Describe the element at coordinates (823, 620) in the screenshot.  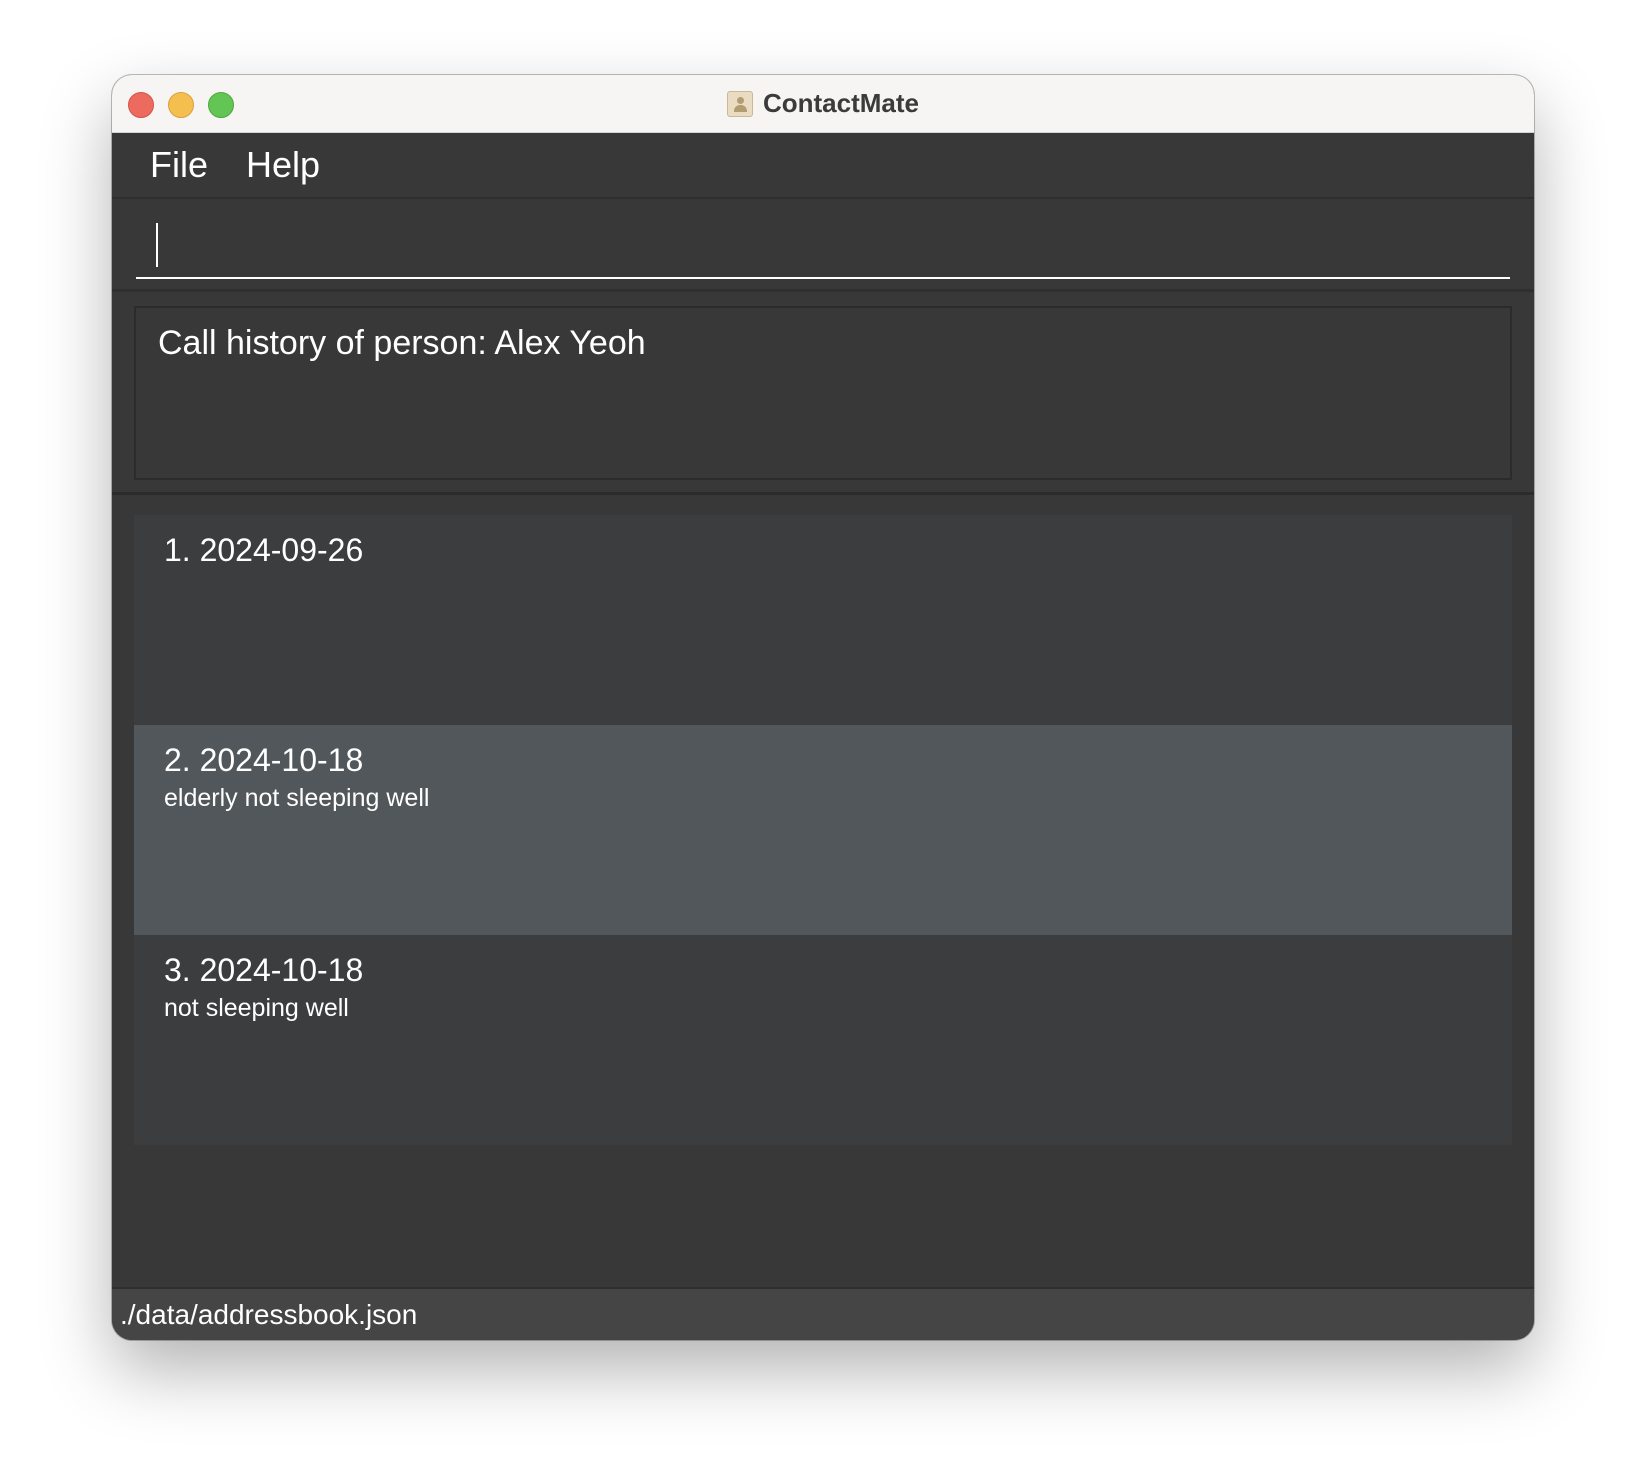
I see `call-history-item: 1. 2024-09-26` at that location.